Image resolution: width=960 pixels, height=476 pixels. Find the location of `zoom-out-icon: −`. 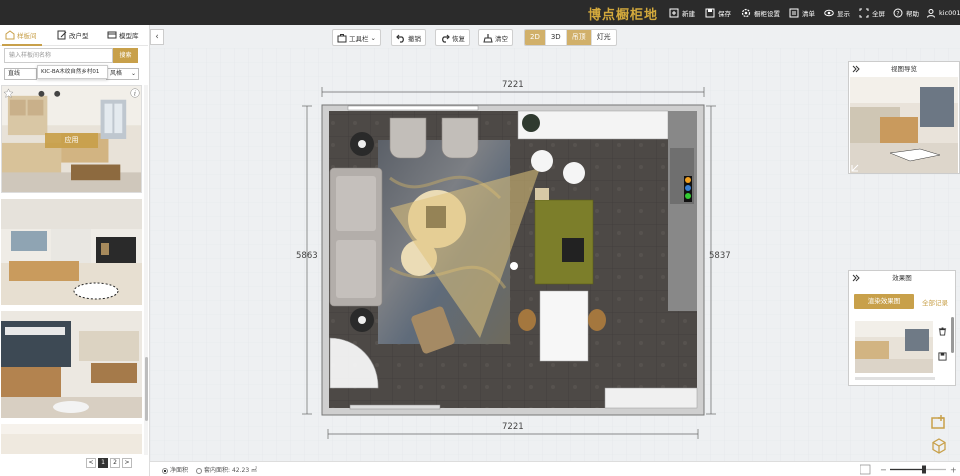

zoom-out-icon: − is located at coordinates (883, 470).